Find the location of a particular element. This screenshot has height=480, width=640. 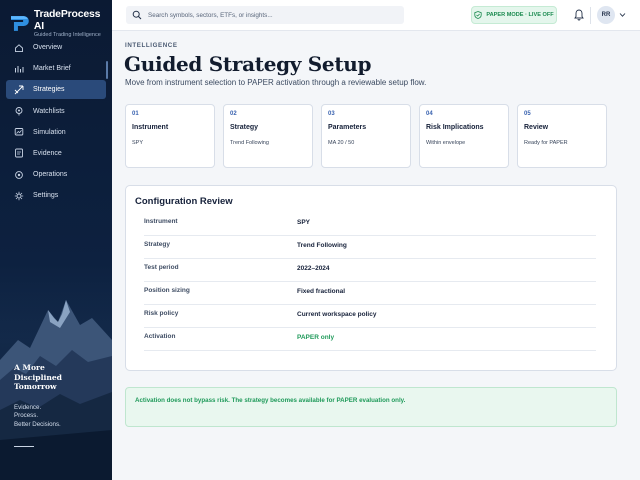

sidebar-item-strategies: Strategies is located at coordinates (56, 90).